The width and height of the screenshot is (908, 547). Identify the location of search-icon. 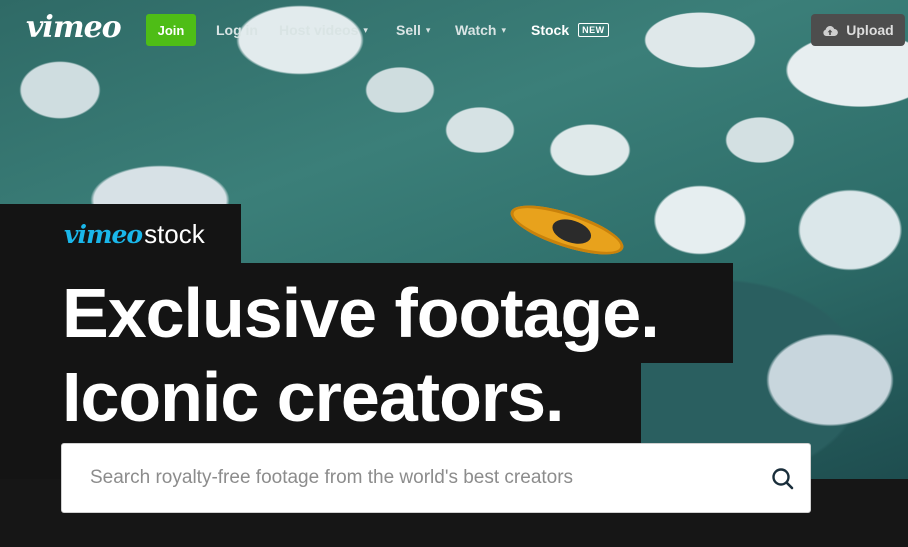
(783, 479).